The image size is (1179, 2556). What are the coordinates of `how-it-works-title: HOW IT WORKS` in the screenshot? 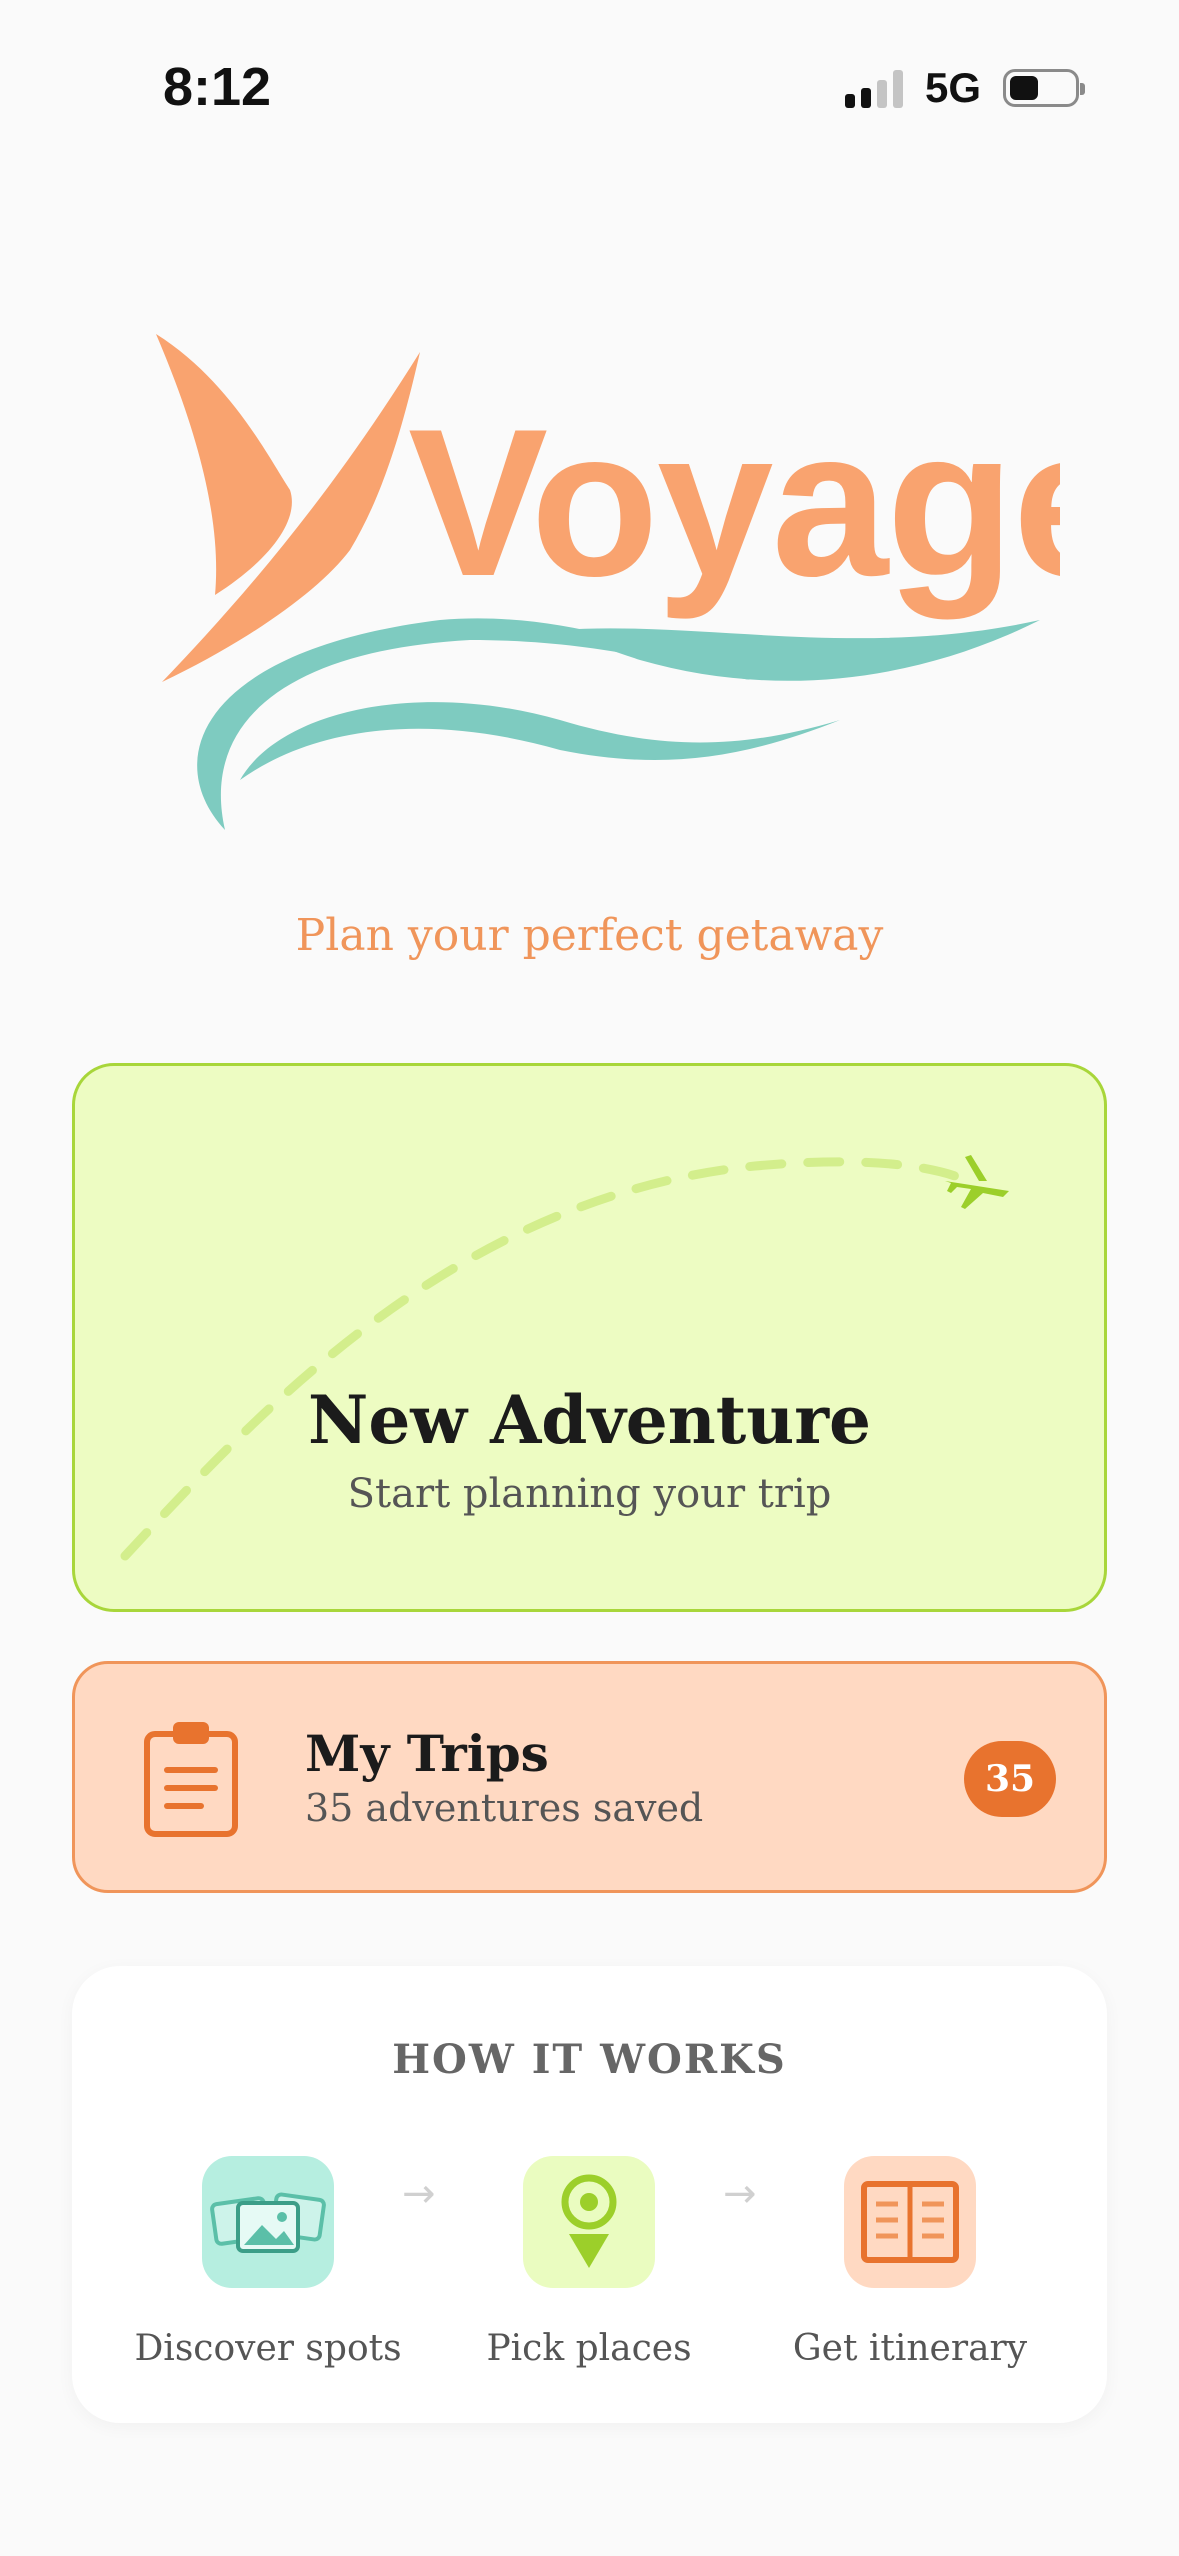 It's located at (589, 2059).